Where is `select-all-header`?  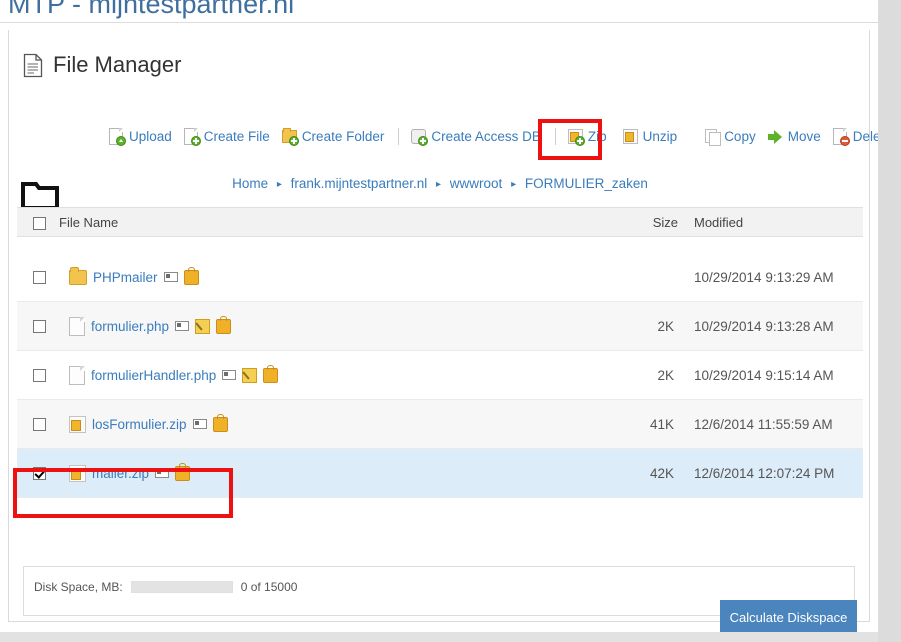
select-all-header is located at coordinates (38, 222).